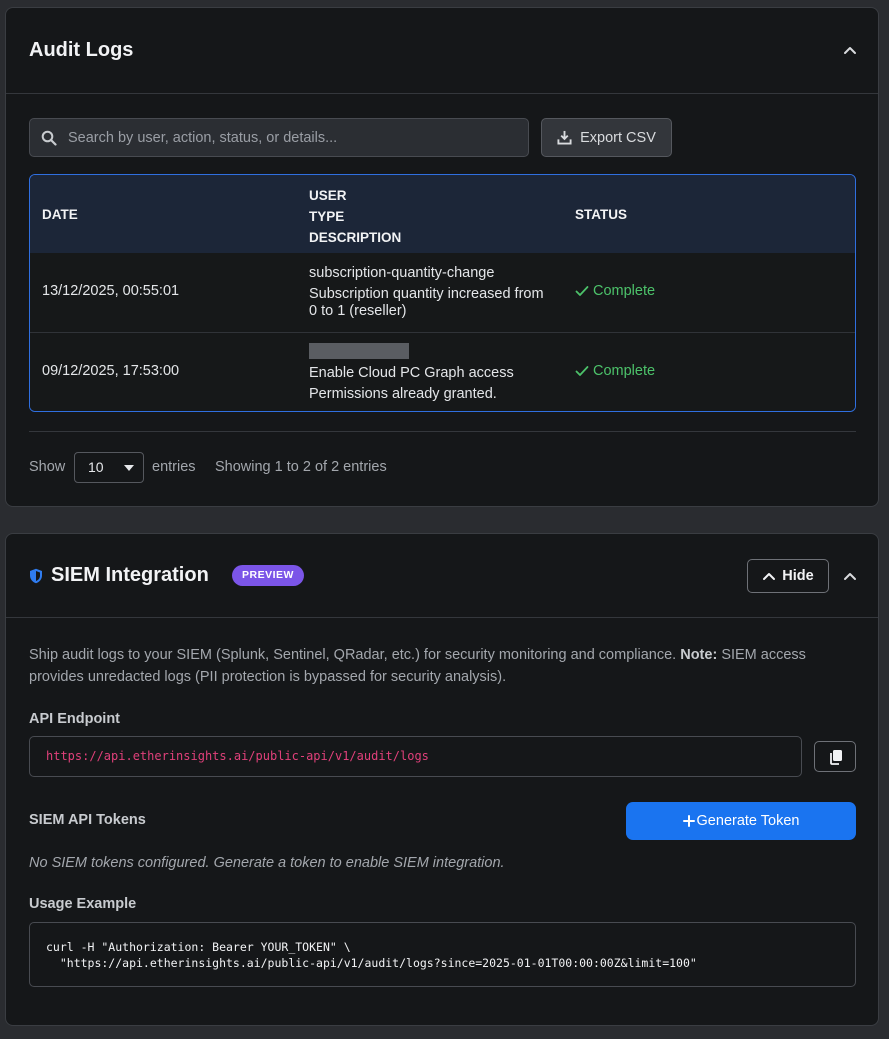  What do you see at coordinates (111, 291) in the screenshot?
I see `row-date: 13/12/2025, 00:55:01` at bounding box center [111, 291].